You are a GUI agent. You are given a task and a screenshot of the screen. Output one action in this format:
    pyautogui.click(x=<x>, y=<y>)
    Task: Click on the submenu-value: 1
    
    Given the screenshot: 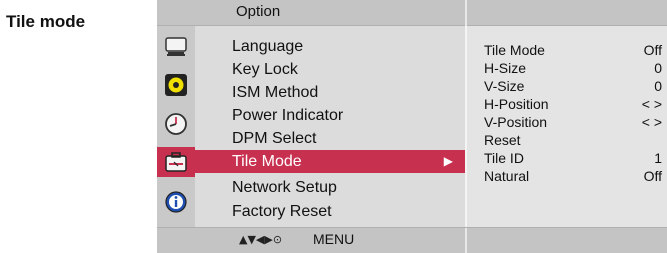 What is the action you would take?
    pyautogui.click(x=658, y=158)
    